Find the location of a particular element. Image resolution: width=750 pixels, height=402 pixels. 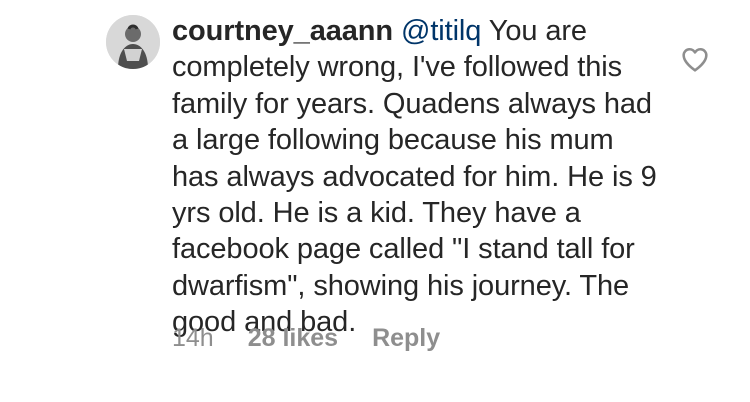

comment-meta: 14h 28 likes Reply is located at coordinates (306, 338).